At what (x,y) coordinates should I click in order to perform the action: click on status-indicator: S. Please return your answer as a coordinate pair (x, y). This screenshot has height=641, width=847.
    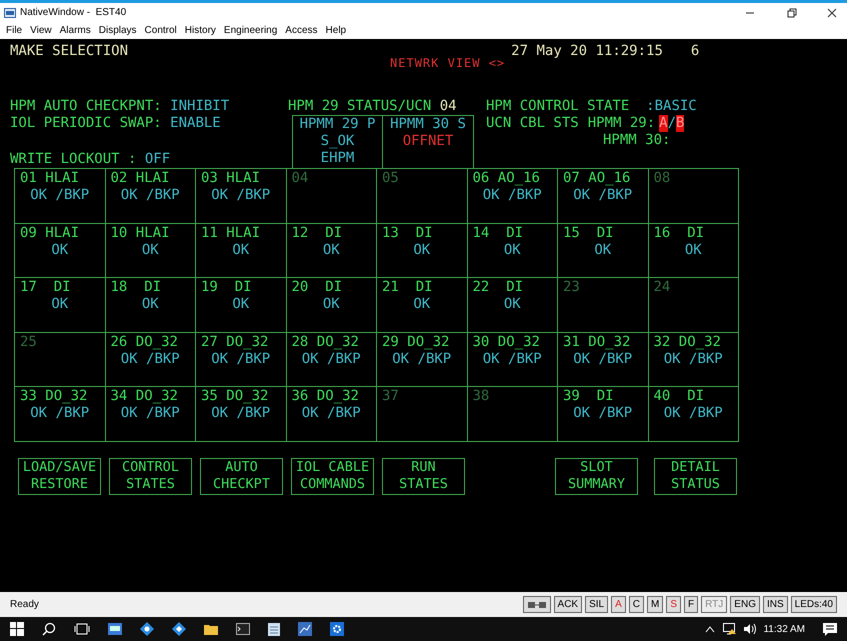
    Looking at the image, I should click on (674, 604).